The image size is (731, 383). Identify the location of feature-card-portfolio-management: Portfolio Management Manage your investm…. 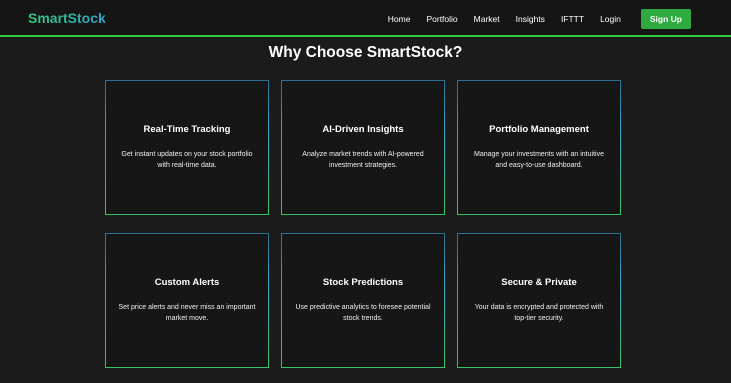
(539, 147).